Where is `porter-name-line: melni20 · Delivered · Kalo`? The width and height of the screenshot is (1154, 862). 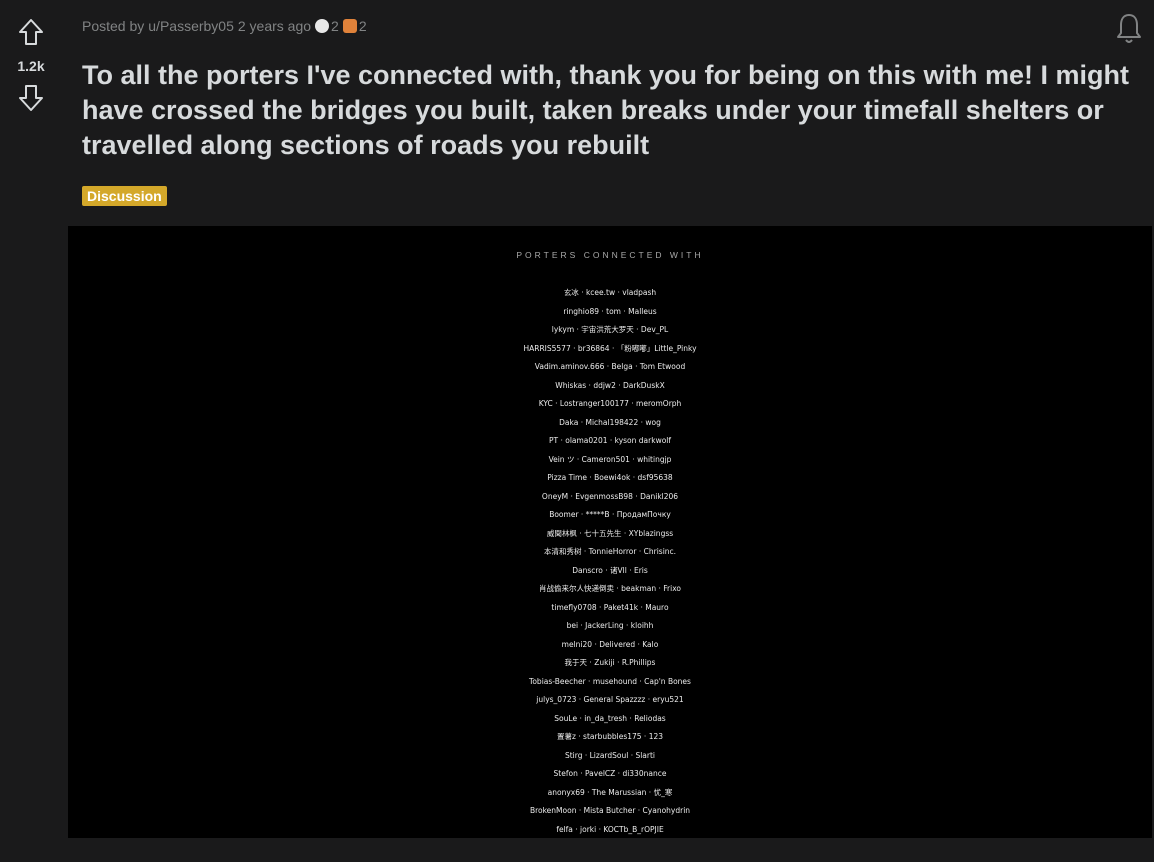
porter-name-line: melni20 · Delivered · Kalo is located at coordinates (610, 644).